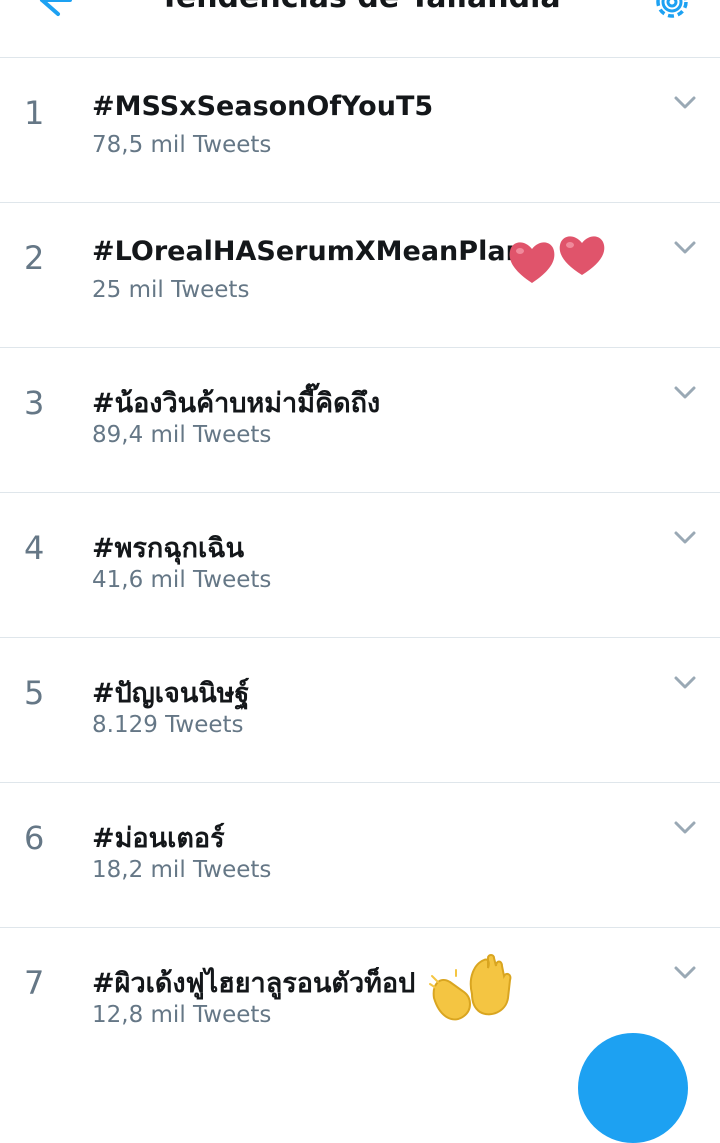 This screenshot has width=720, height=1143. Describe the element at coordinates (171, 290) in the screenshot. I see `tweet-count: 25 mil Tweets` at that location.